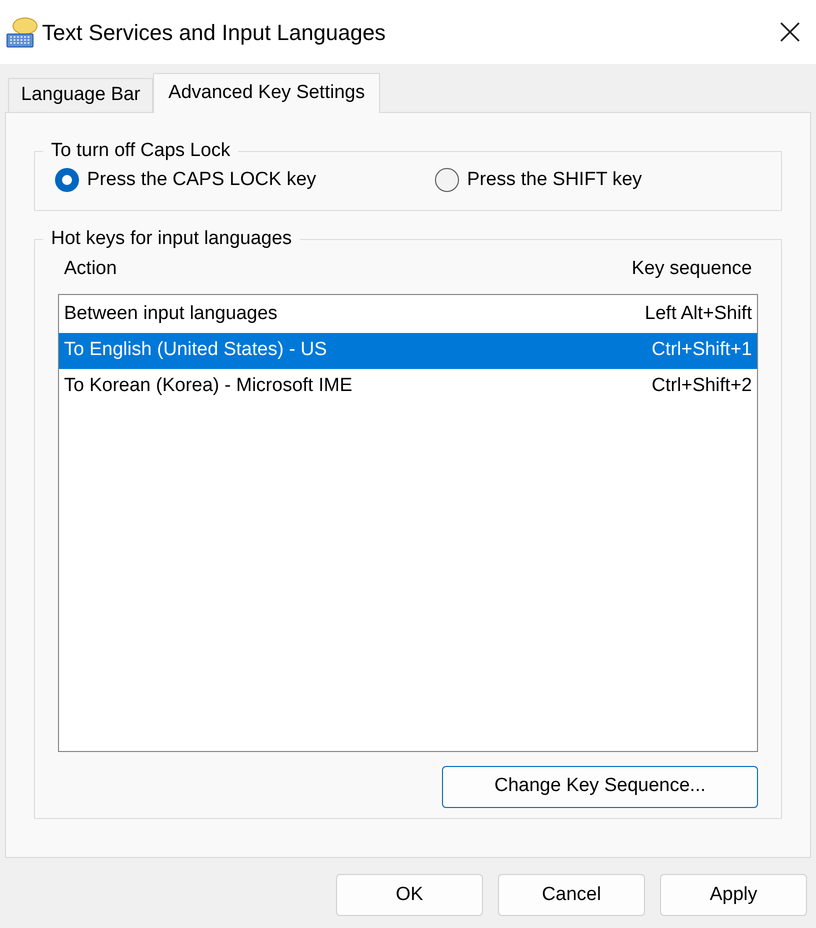 This screenshot has height=928, width=816. Describe the element at coordinates (408, 350) in the screenshot. I see `list-row: To English (United States) - US Ctrl+Shift+1` at that location.